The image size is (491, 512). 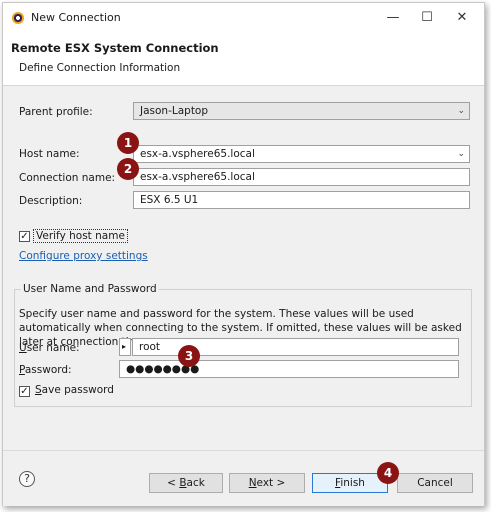 What do you see at coordinates (243, 18) in the screenshot?
I see `title-bar: New Connection — ☐ ✕` at bounding box center [243, 18].